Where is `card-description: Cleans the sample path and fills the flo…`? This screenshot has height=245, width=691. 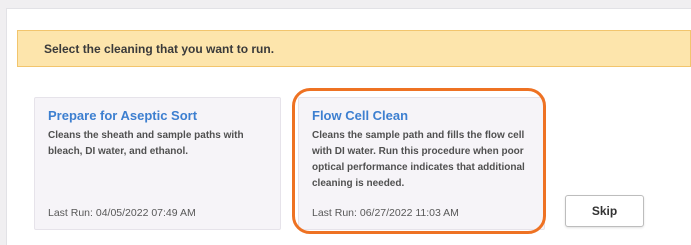 card-description: Cleans the sample path and fills the flo… is located at coordinates (418, 159).